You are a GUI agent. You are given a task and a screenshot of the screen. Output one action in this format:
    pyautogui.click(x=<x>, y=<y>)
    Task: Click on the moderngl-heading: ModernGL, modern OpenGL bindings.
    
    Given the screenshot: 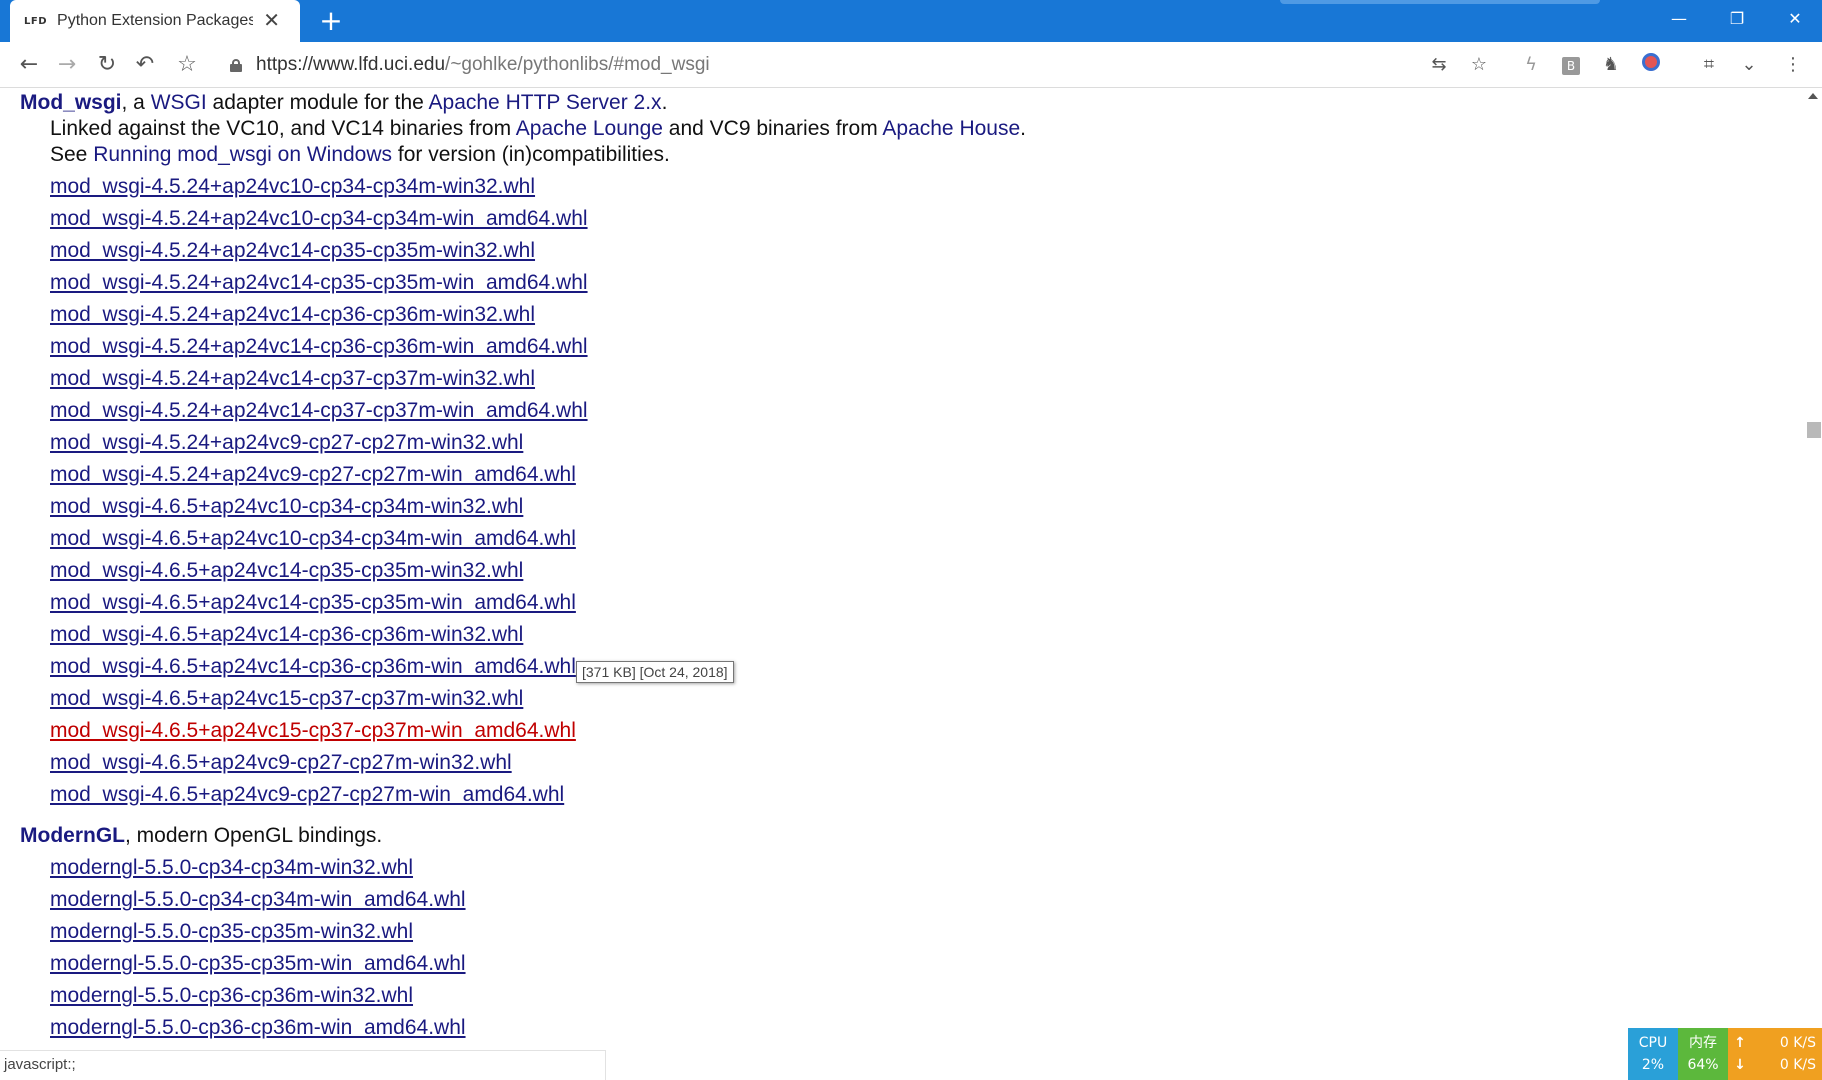 What is the action you would take?
    pyautogui.click(x=201, y=836)
    